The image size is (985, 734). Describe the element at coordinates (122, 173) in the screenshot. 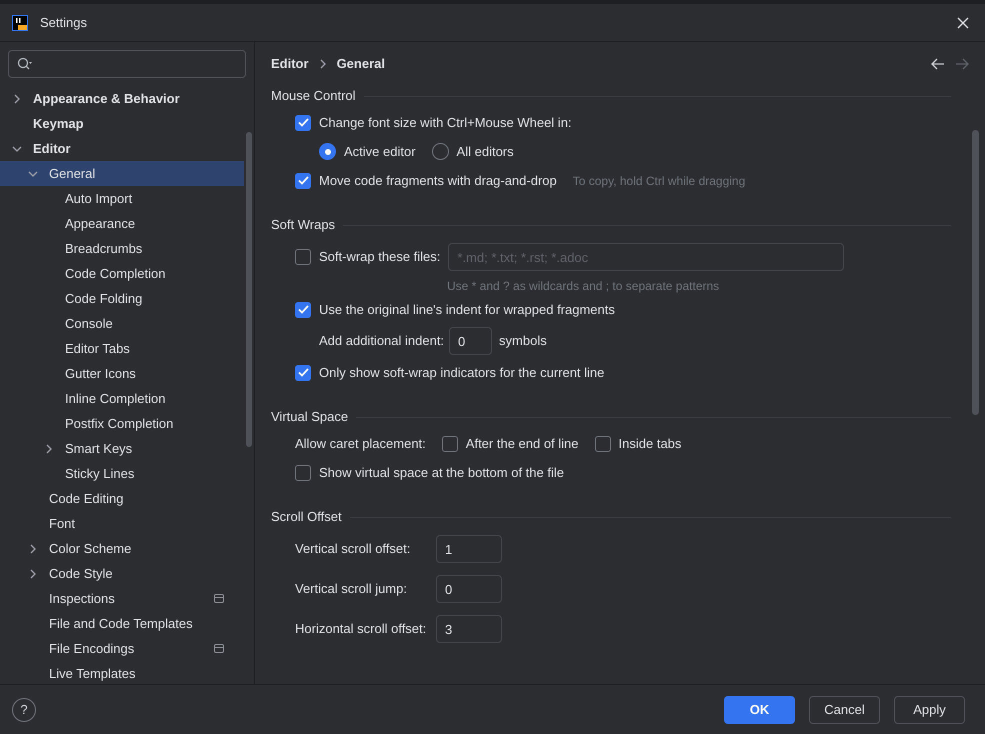

I see `tree-item: General` at that location.